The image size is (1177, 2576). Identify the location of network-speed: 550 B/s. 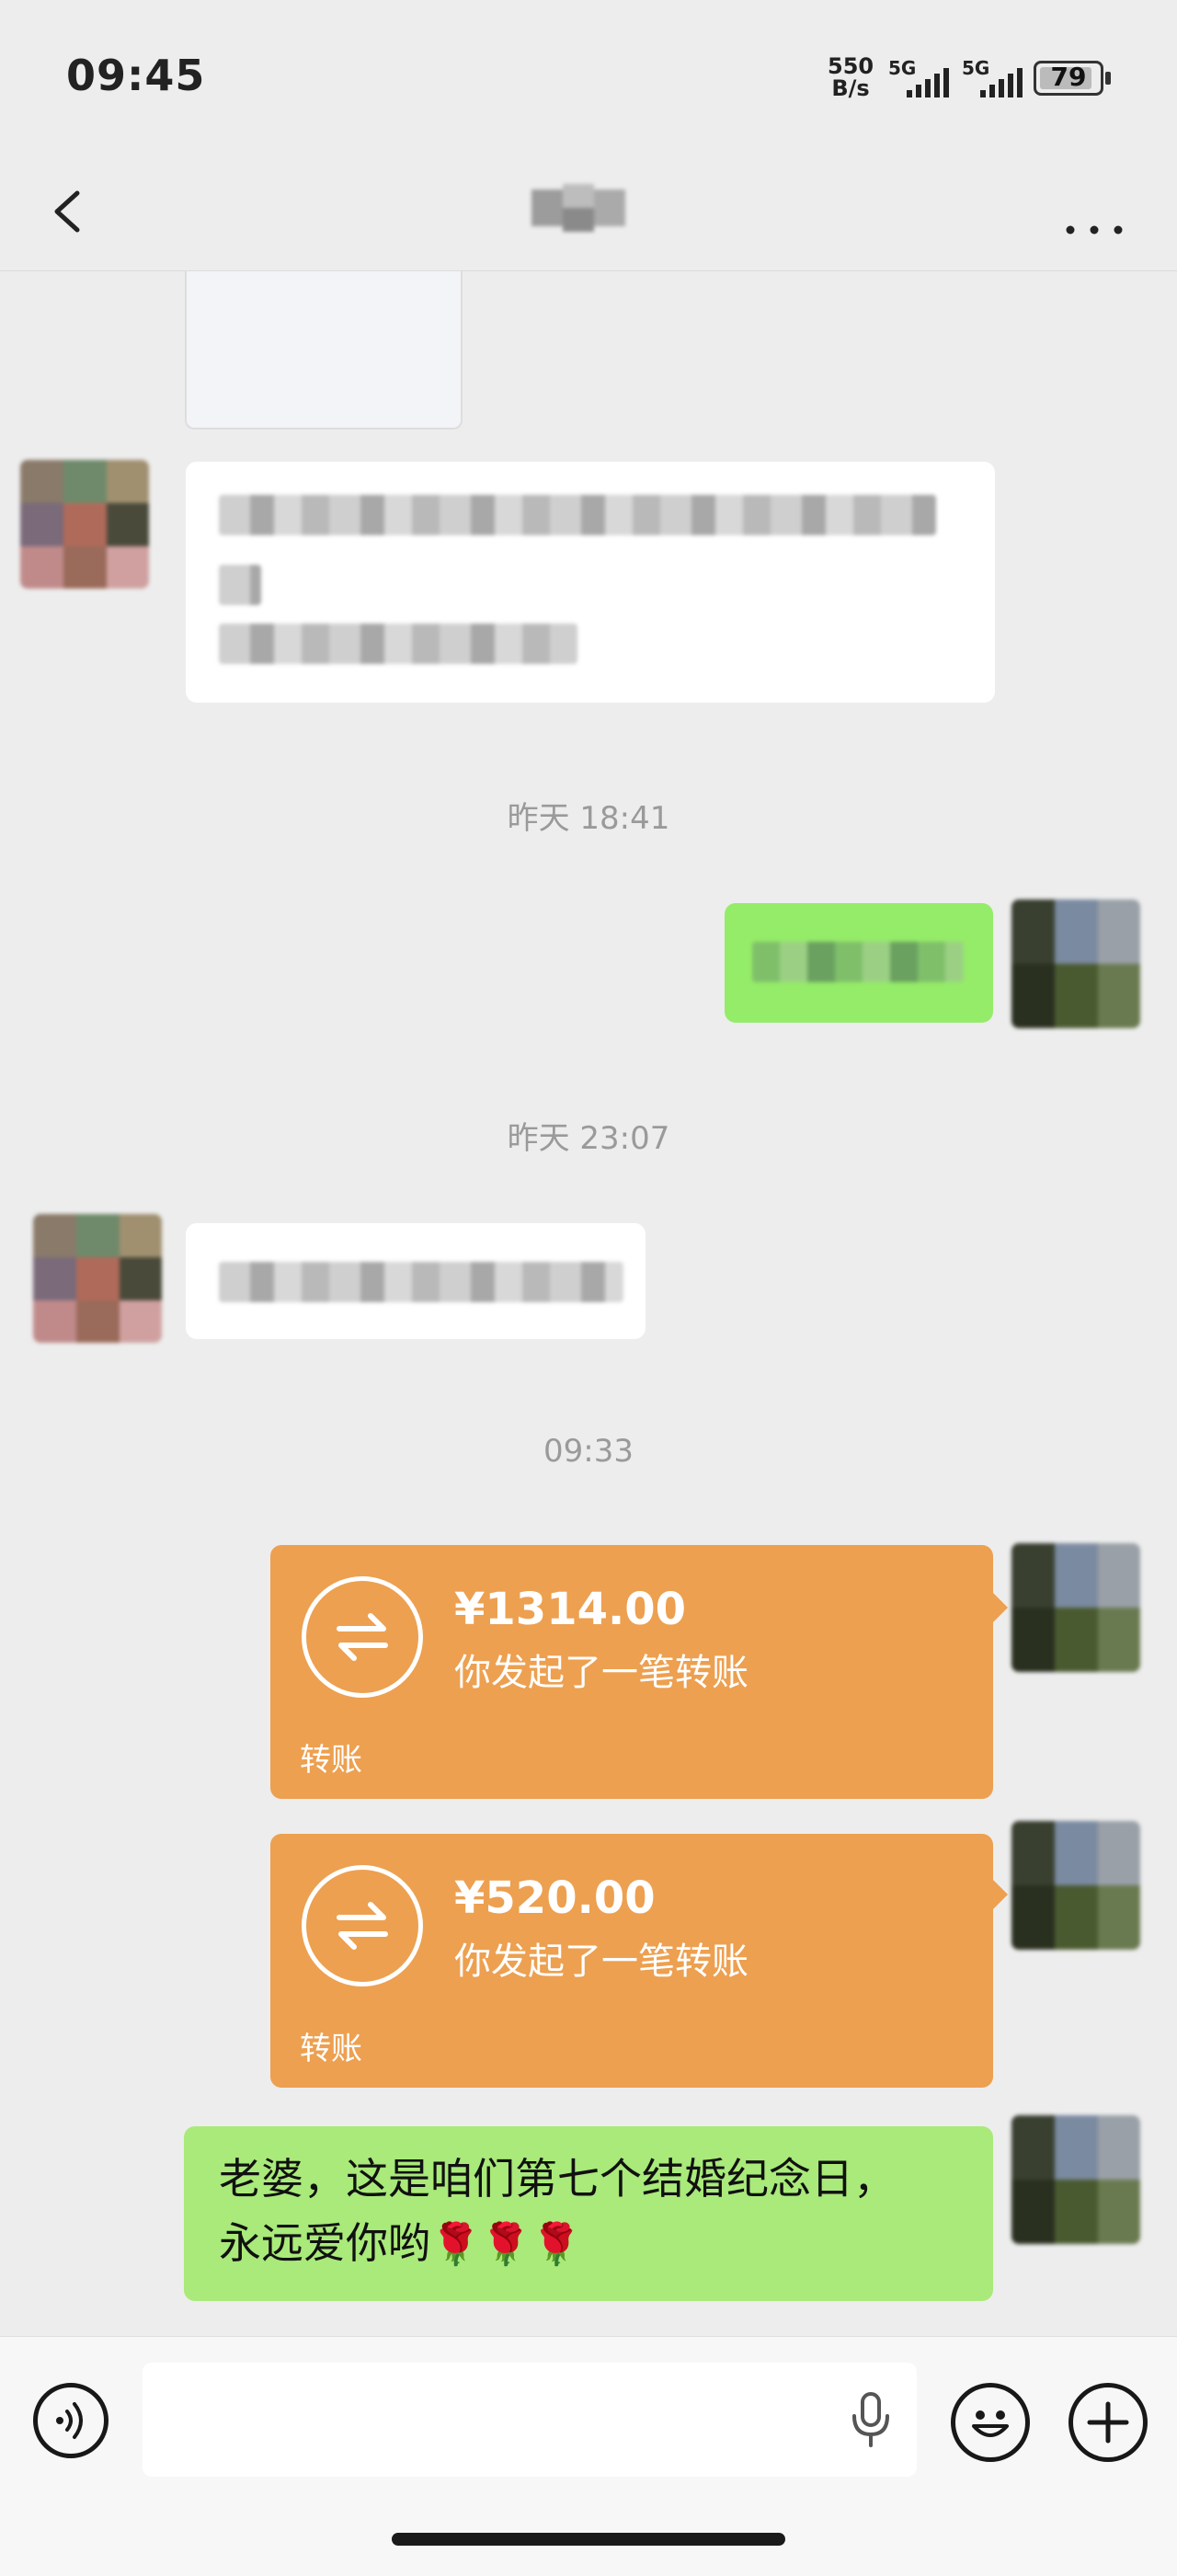
(851, 77).